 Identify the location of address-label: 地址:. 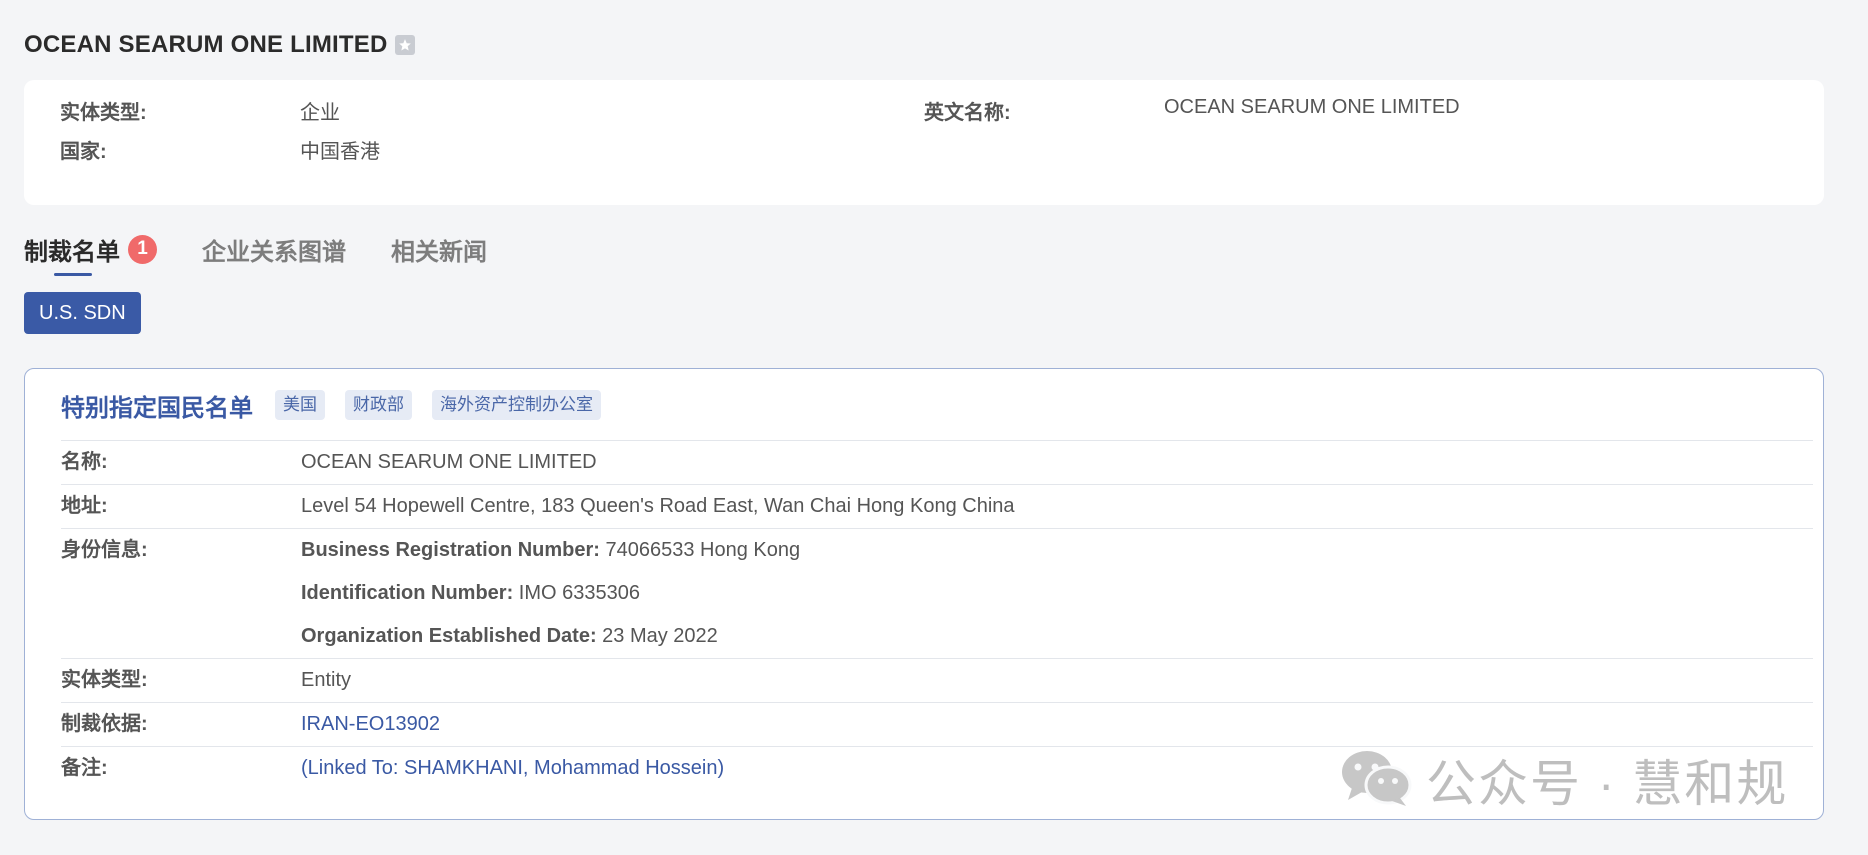
(84, 506).